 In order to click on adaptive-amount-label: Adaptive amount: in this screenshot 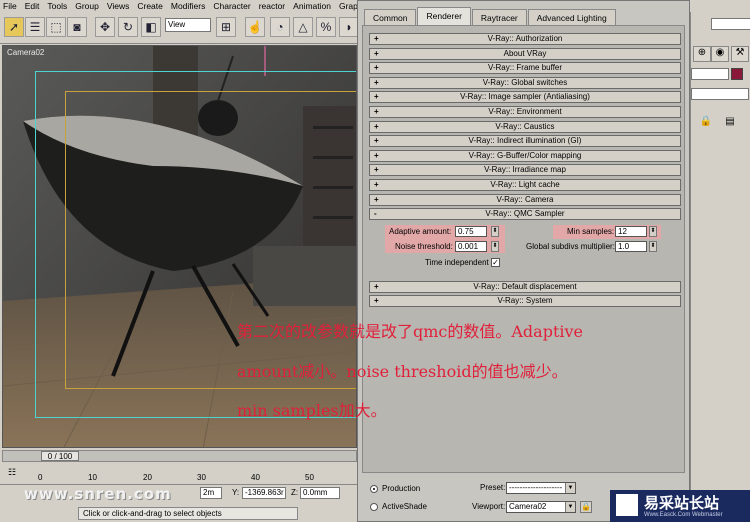, I will do `click(420, 231)`.